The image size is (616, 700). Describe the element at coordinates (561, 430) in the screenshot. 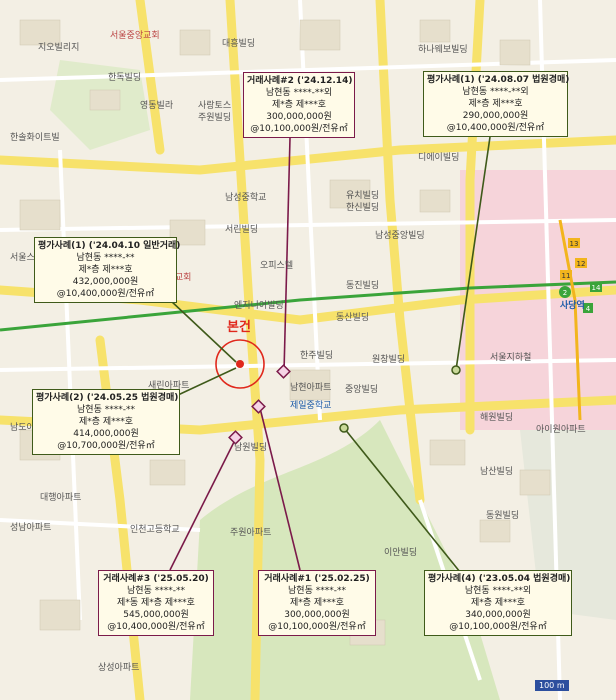

I see `poi-label: 아이원아파트` at that location.